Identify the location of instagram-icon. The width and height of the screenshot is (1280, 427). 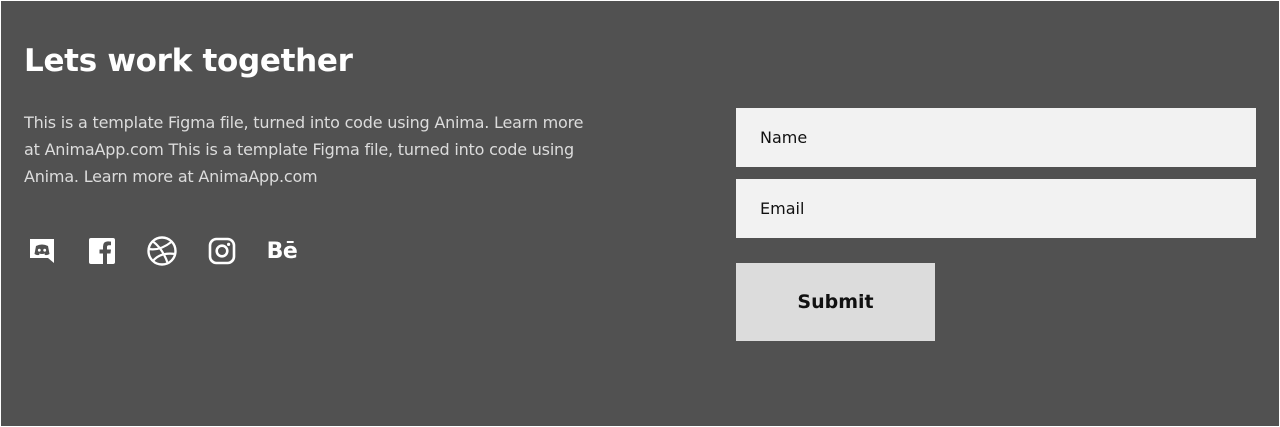
(222, 251).